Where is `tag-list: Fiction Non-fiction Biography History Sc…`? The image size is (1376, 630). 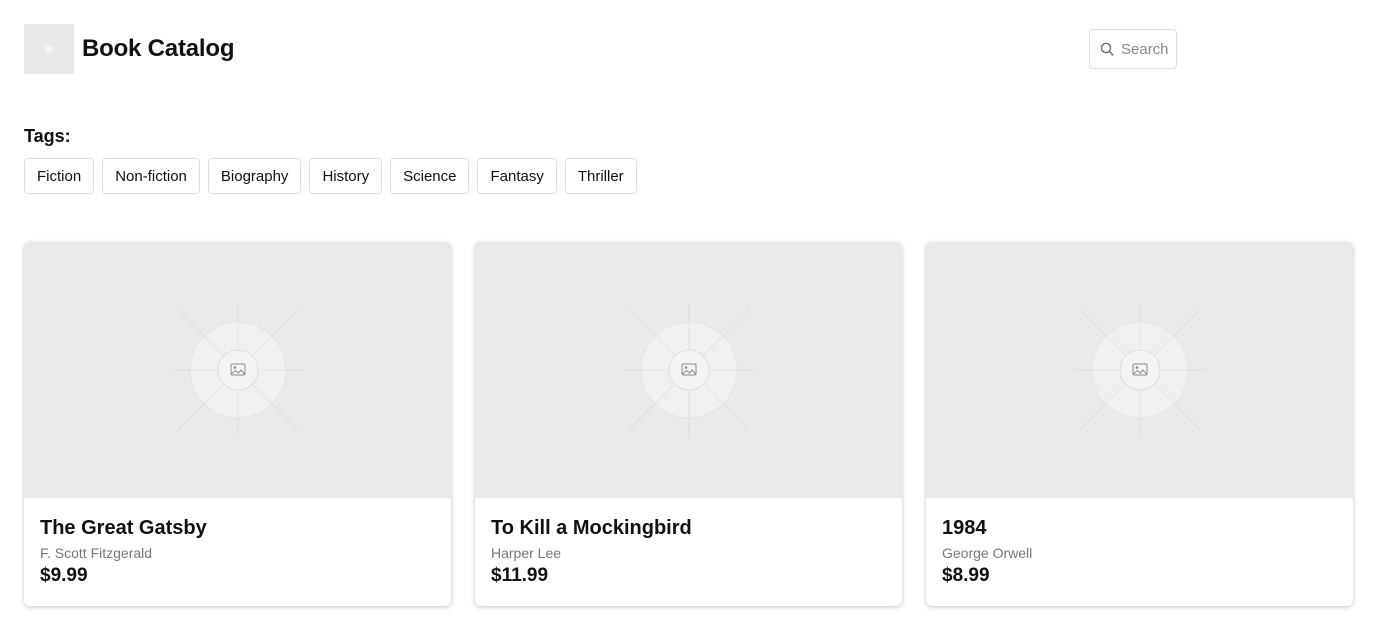
tag-list: Fiction Non-fiction Biography History Sc… is located at coordinates (330, 176).